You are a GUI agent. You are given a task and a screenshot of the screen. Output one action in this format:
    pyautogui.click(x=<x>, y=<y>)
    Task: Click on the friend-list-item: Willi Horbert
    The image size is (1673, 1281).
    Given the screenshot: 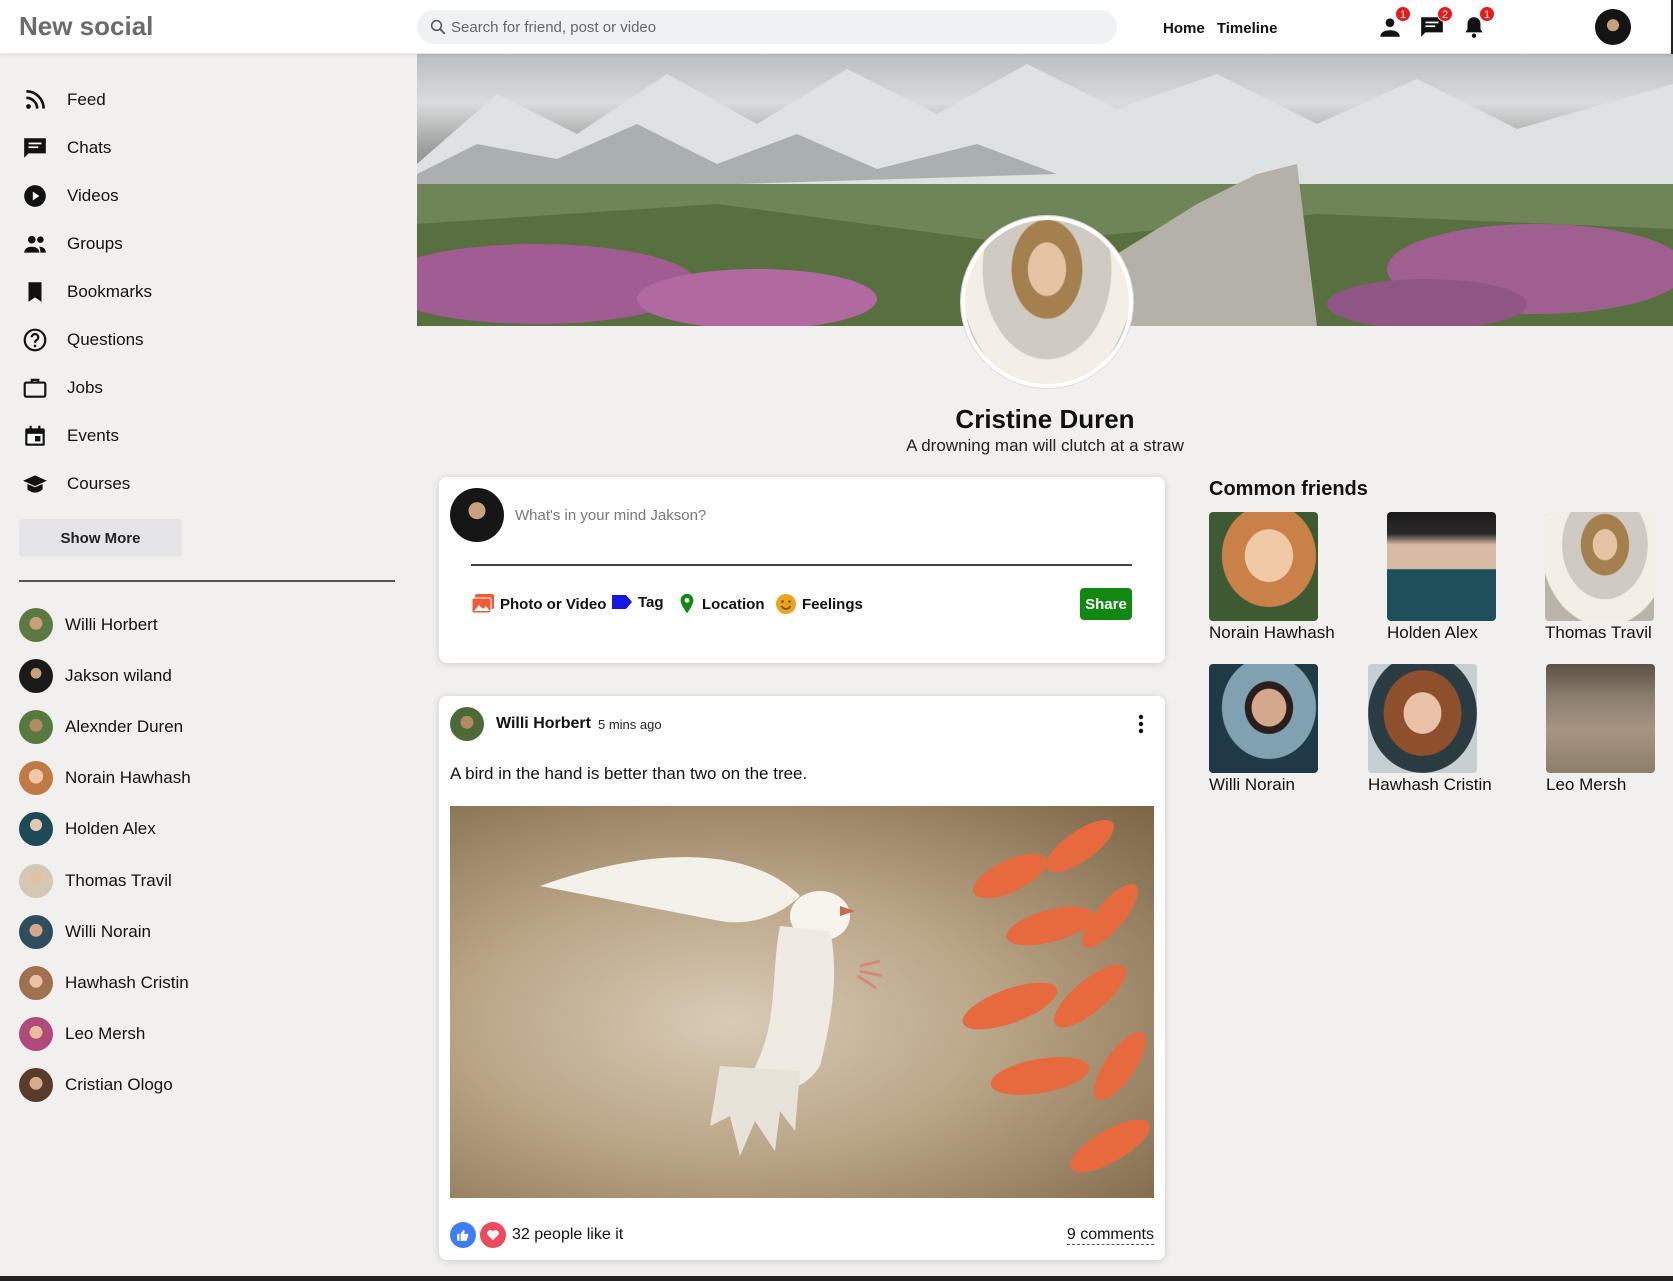 What is the action you would take?
    pyautogui.click(x=105, y=624)
    